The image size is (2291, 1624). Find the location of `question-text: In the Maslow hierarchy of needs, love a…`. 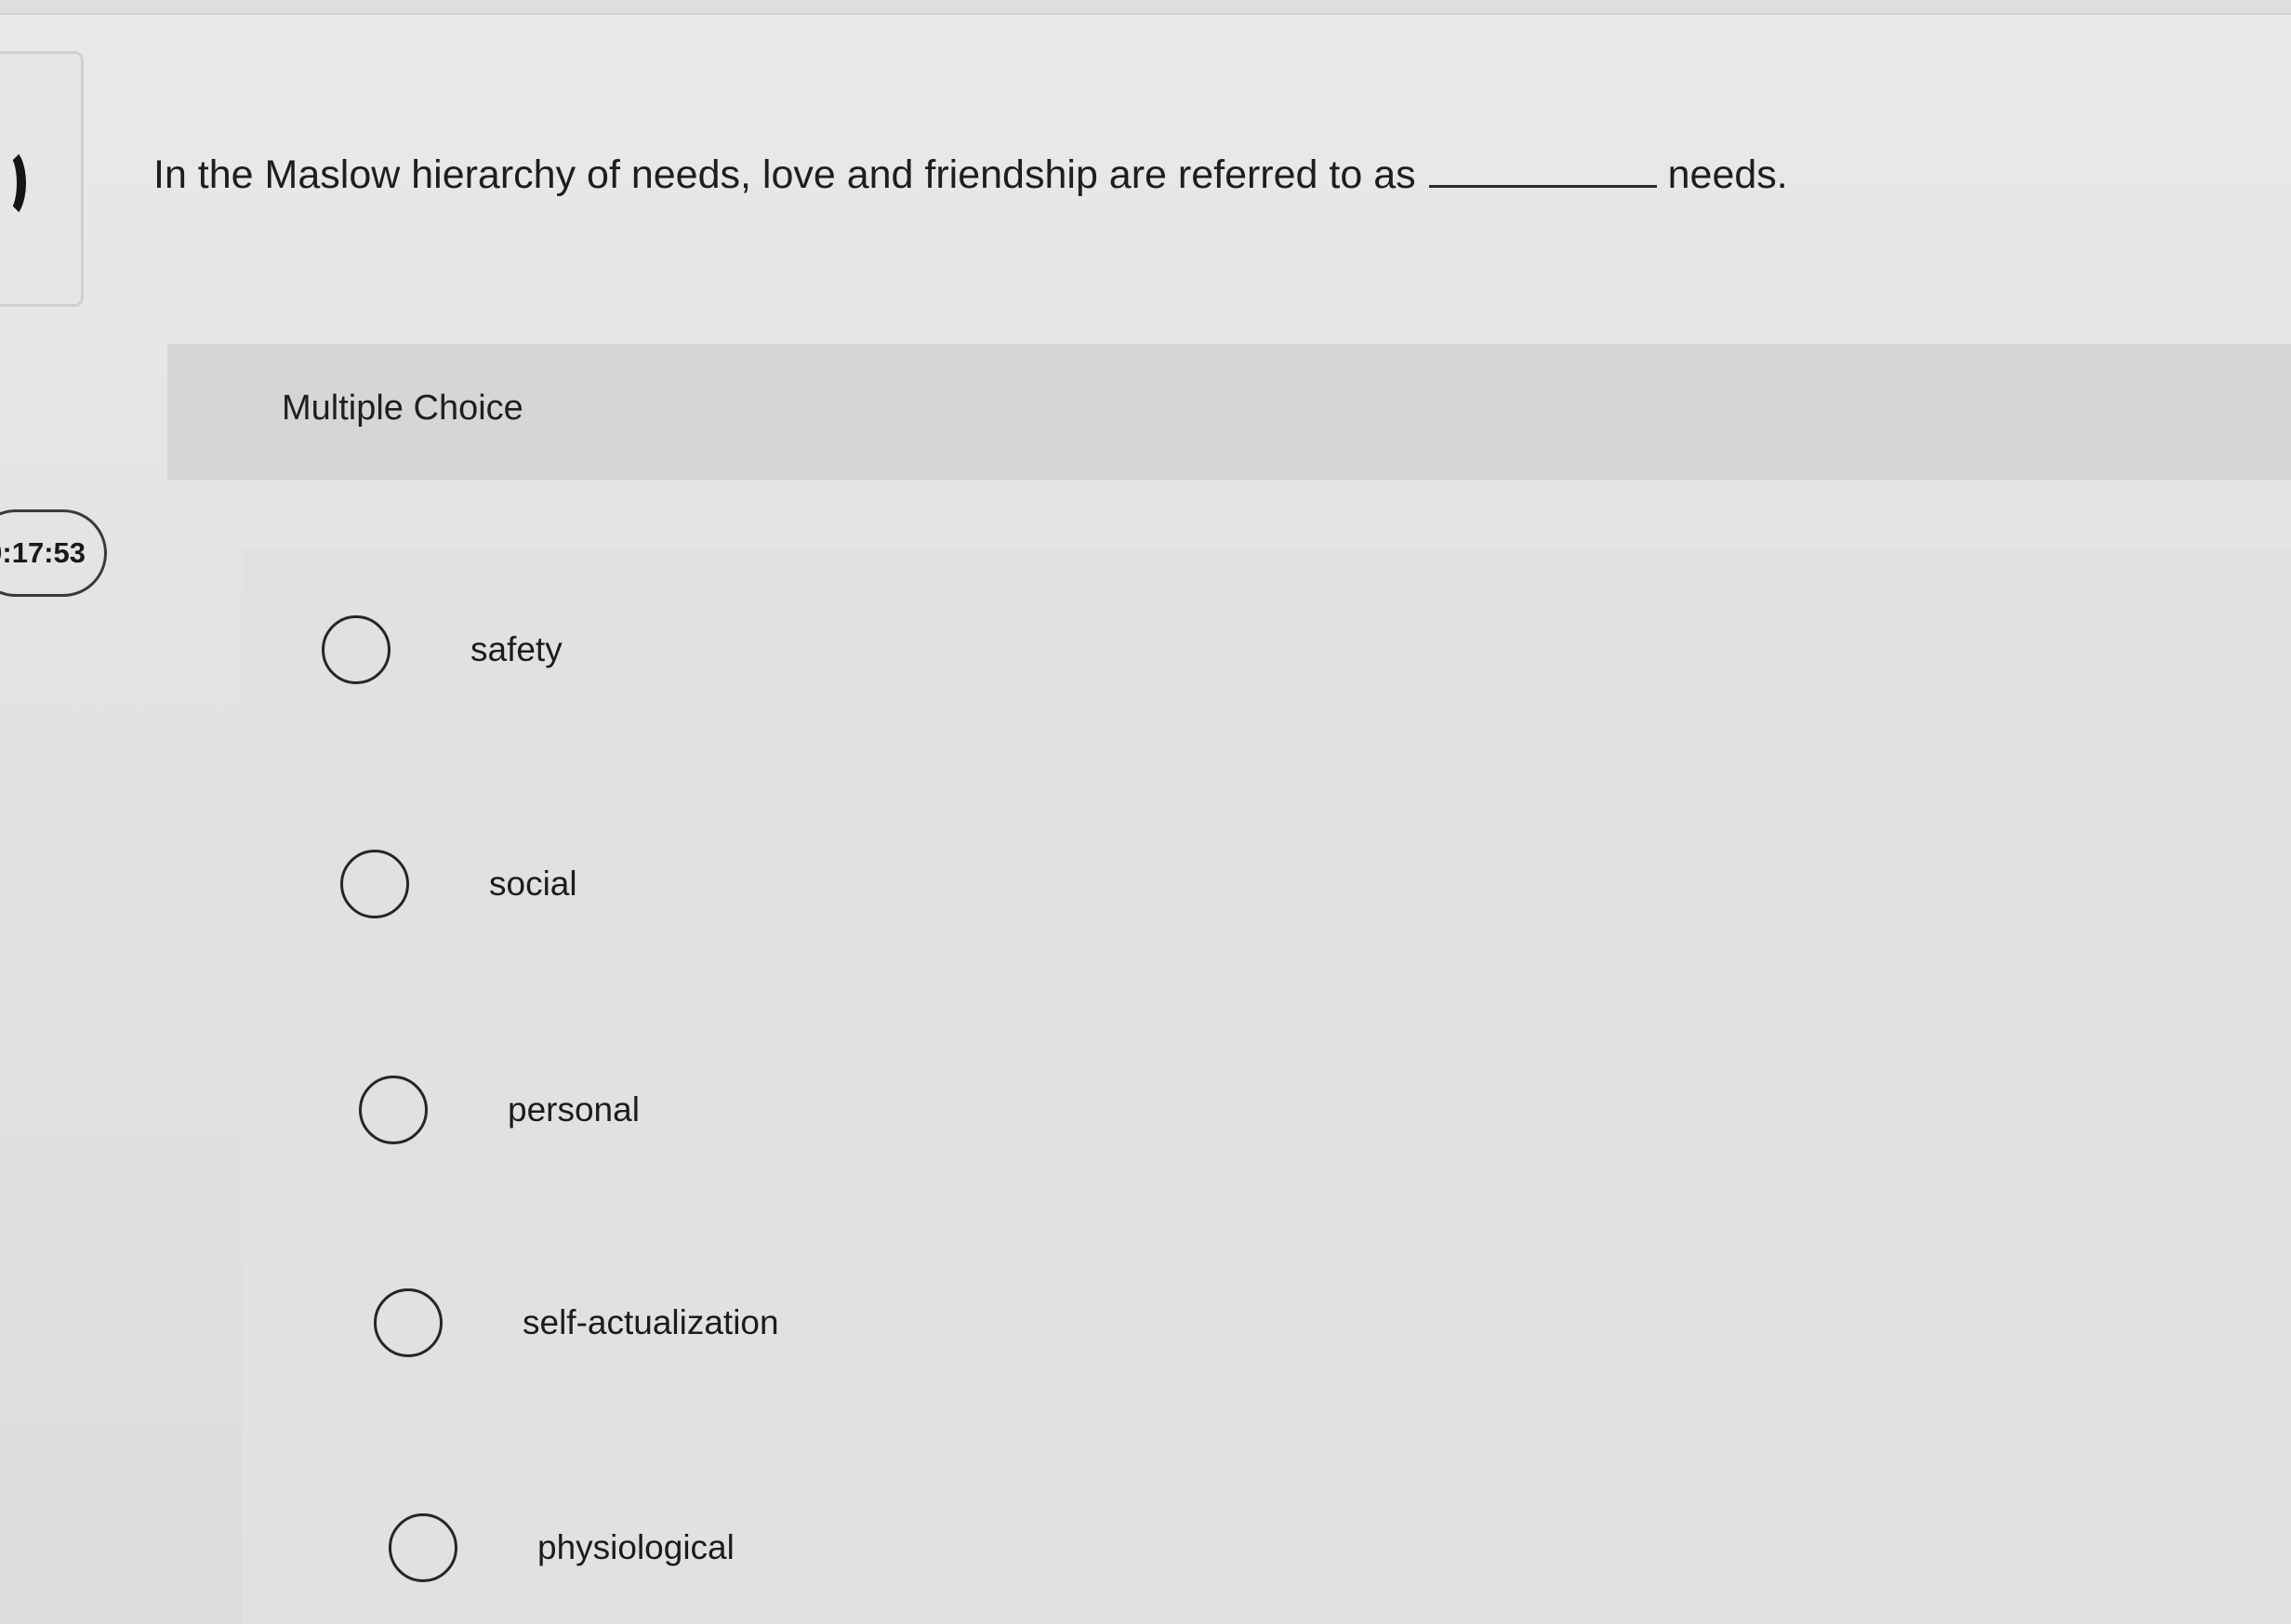

question-text: In the Maslow hierarchy of needs, love a… is located at coordinates (1129, 175).